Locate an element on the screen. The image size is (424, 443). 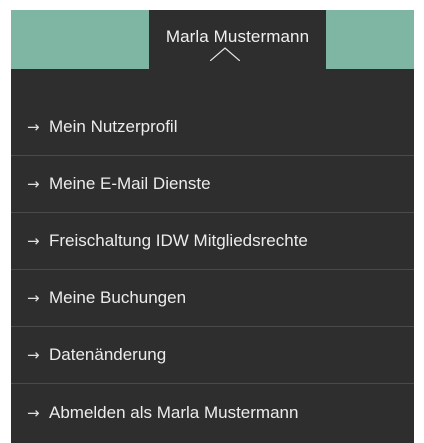
menu-item-label: Datenänderung is located at coordinates (108, 354).